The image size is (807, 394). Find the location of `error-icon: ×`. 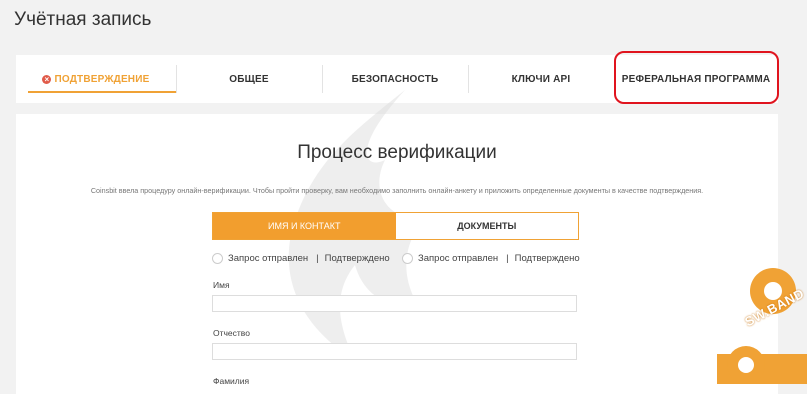

error-icon: × is located at coordinates (47, 79).